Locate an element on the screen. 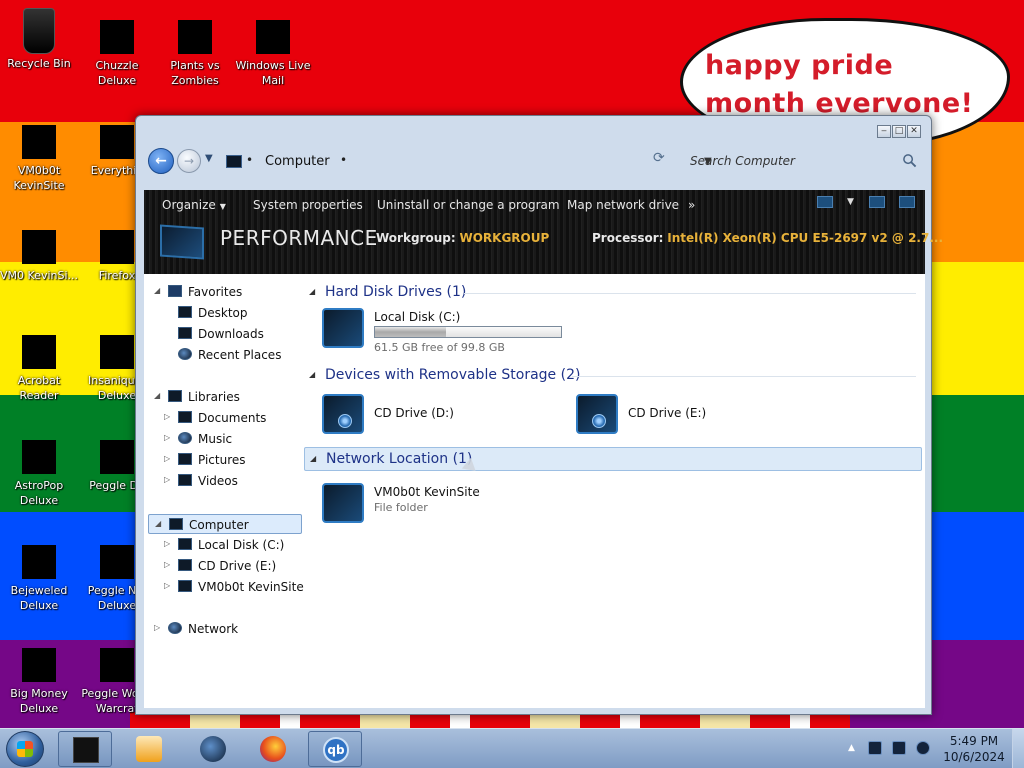 The width and height of the screenshot is (1024, 768). taskbar-qbittorrent-button: qb is located at coordinates (335, 749).